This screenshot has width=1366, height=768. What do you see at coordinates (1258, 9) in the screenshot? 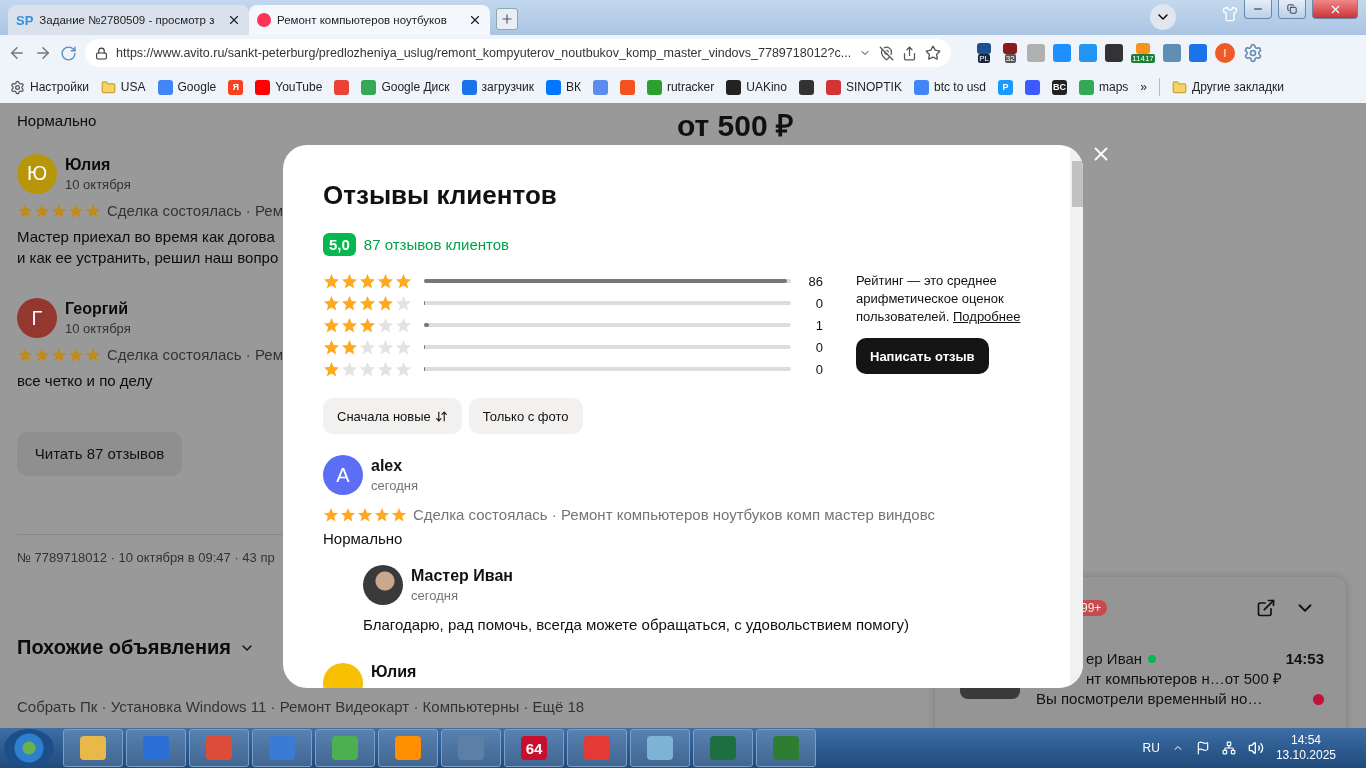
I see `minimize-button` at bounding box center [1258, 9].